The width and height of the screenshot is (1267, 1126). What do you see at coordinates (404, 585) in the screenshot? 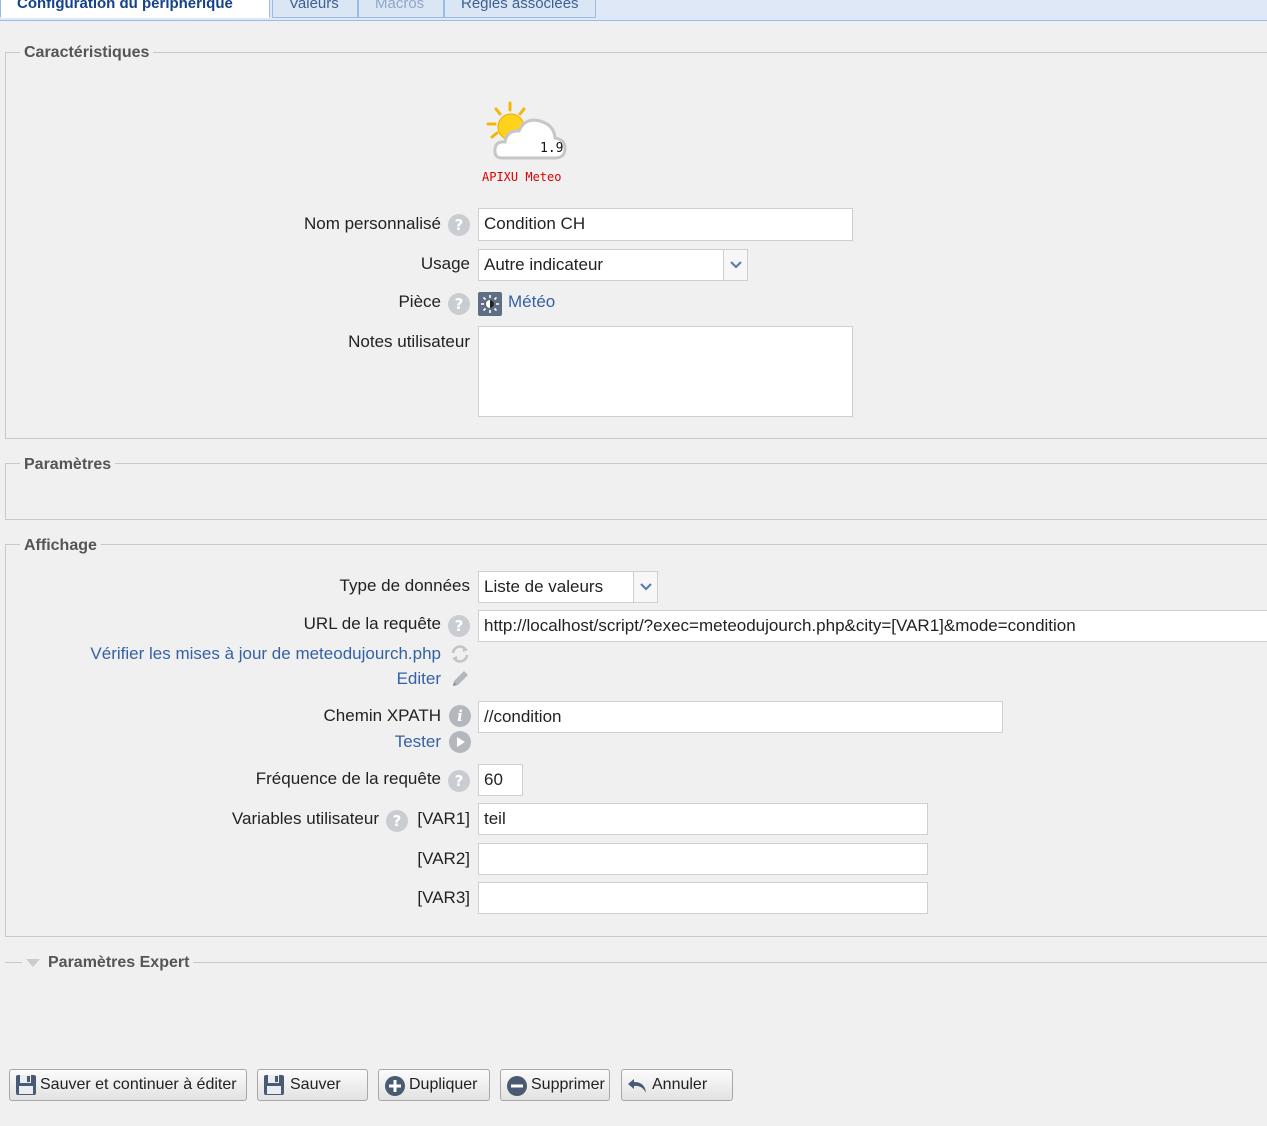
I see `type-label: Type de données` at bounding box center [404, 585].